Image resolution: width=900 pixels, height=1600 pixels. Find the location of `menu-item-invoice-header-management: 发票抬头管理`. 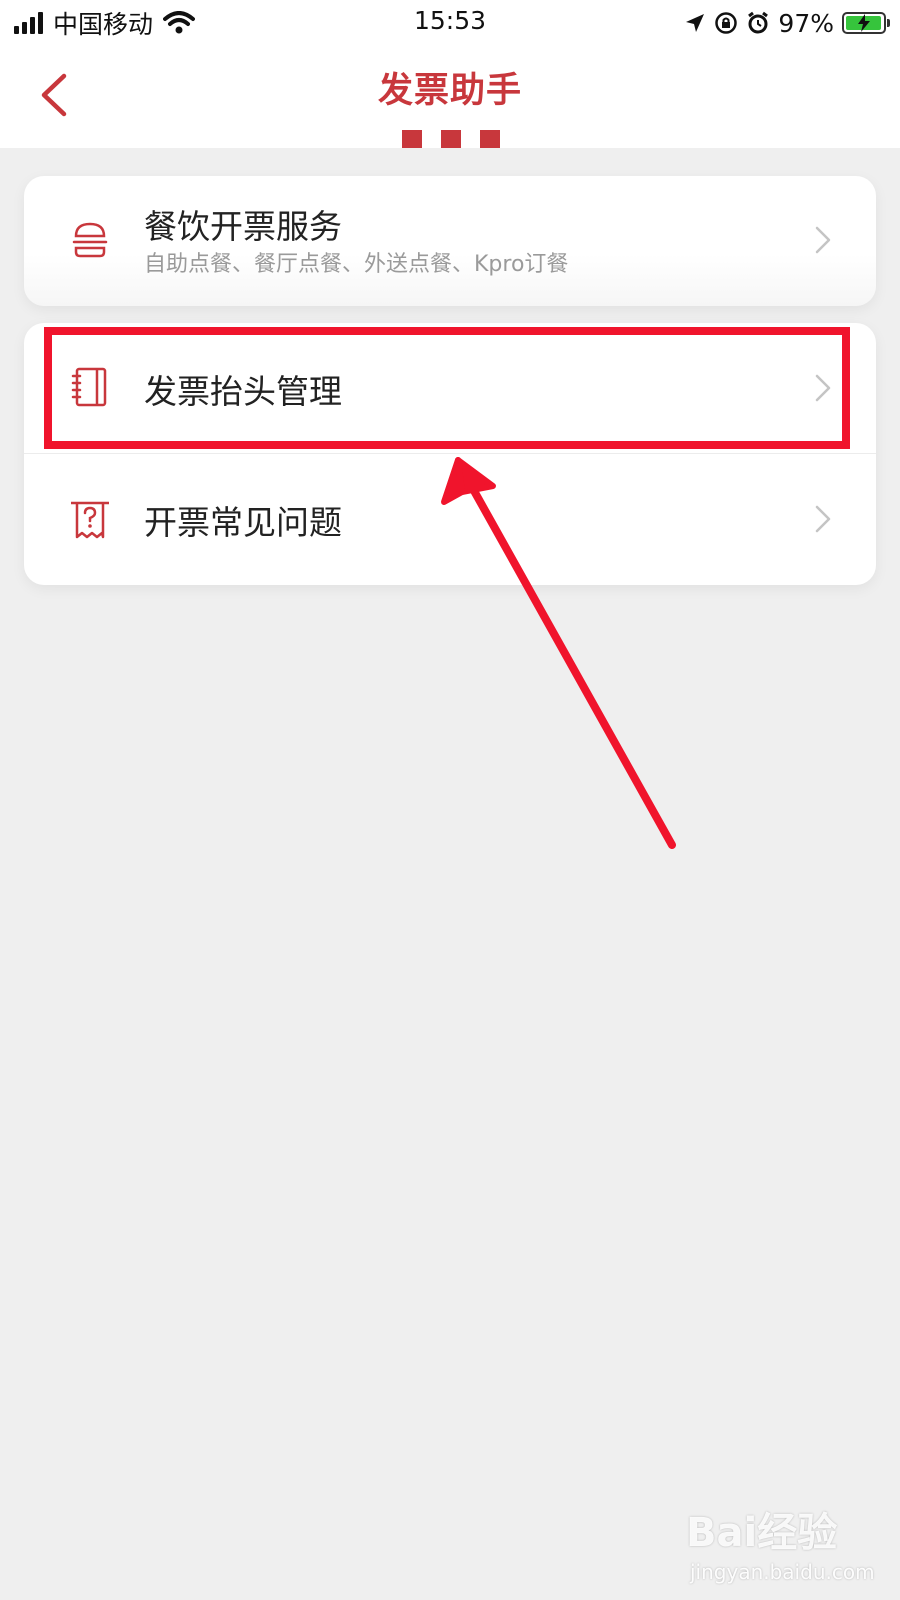

menu-item-invoice-header-management: 发票抬头管理 is located at coordinates (450, 388).